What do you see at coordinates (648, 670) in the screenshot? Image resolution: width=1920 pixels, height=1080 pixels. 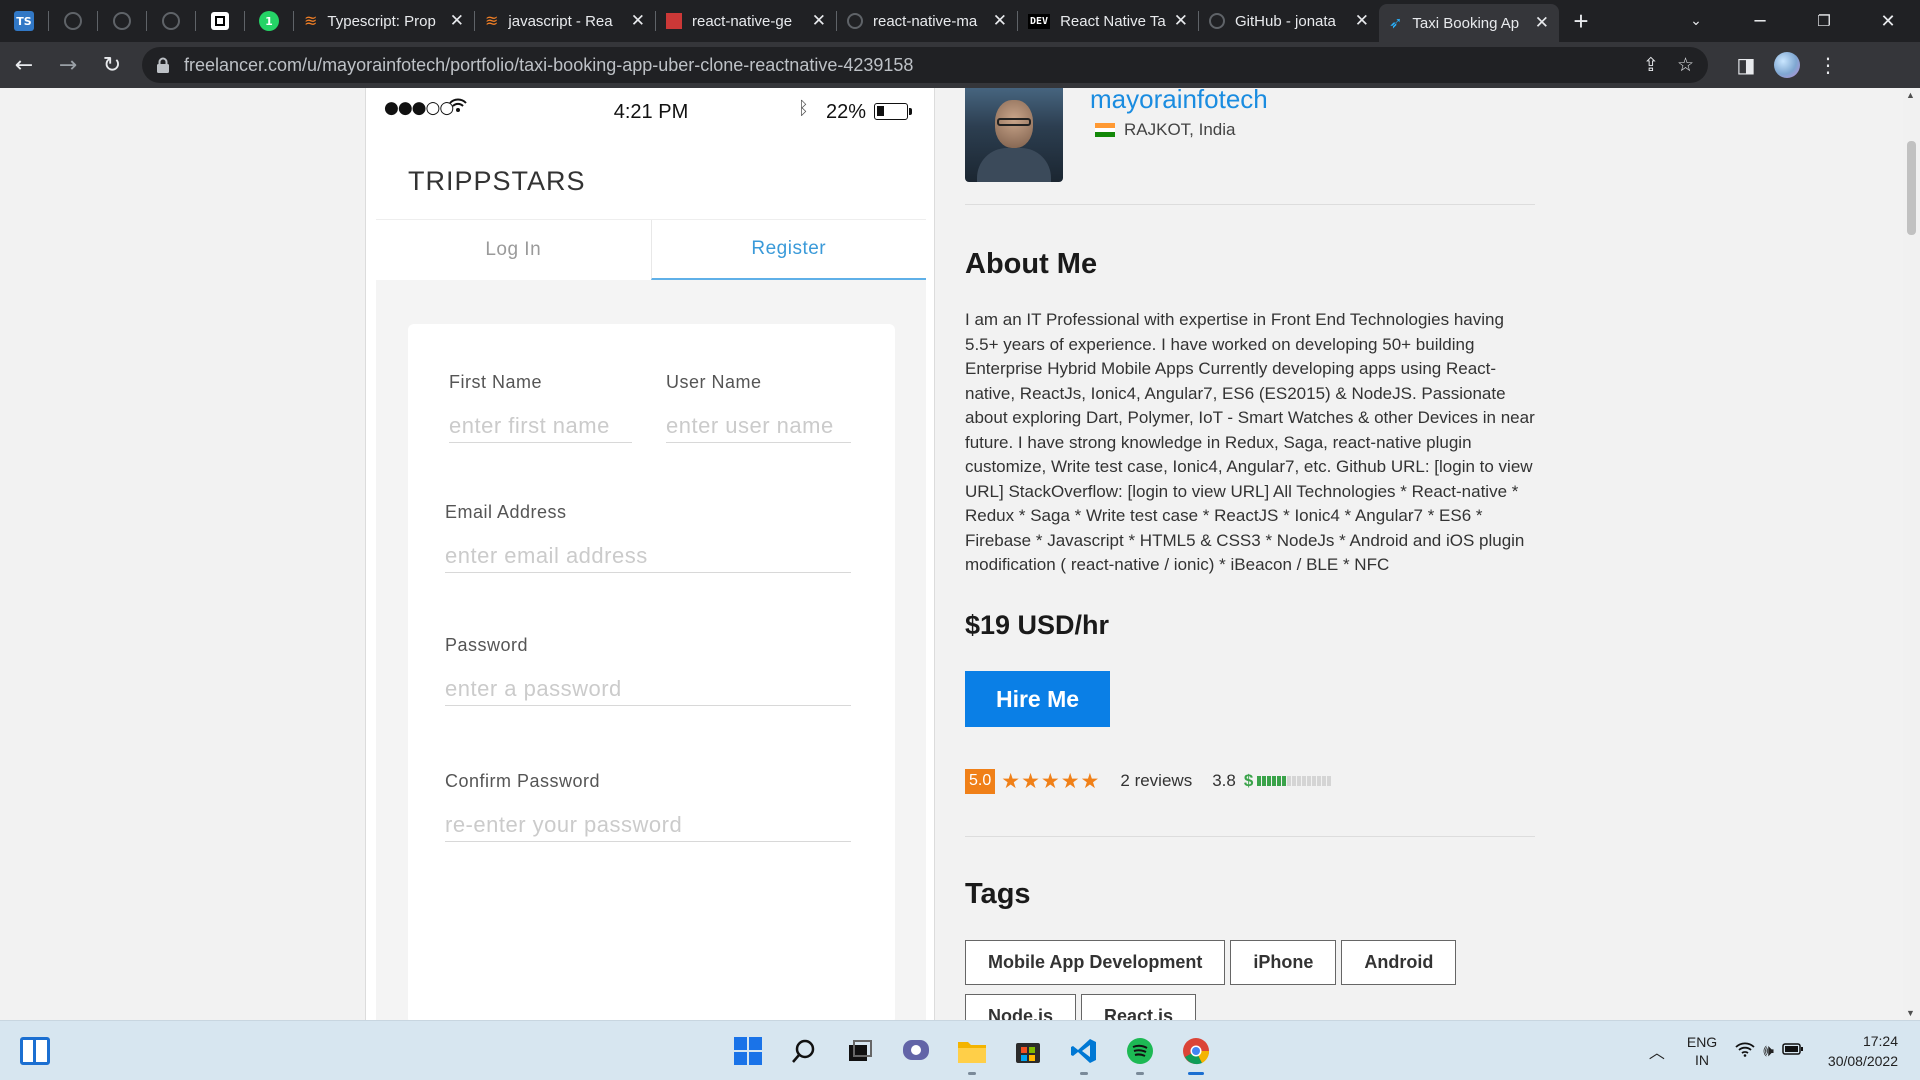 I see `password-field: Password` at bounding box center [648, 670].